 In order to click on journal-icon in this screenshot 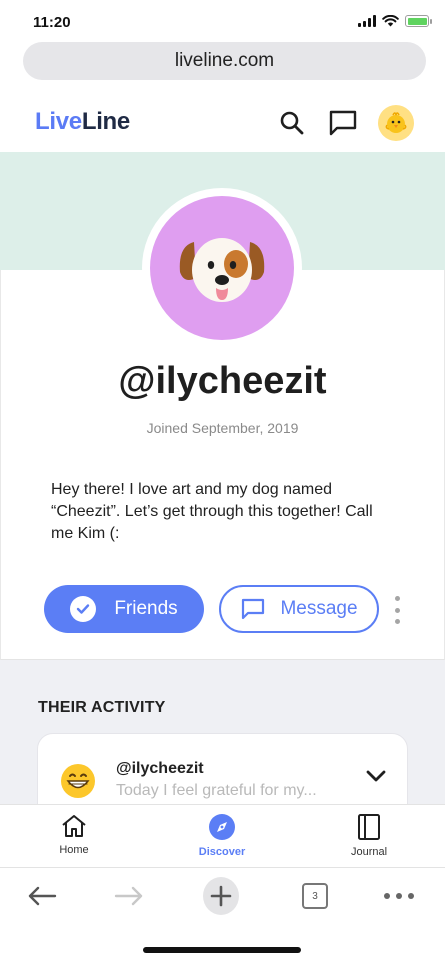, I will do `click(369, 827)`.